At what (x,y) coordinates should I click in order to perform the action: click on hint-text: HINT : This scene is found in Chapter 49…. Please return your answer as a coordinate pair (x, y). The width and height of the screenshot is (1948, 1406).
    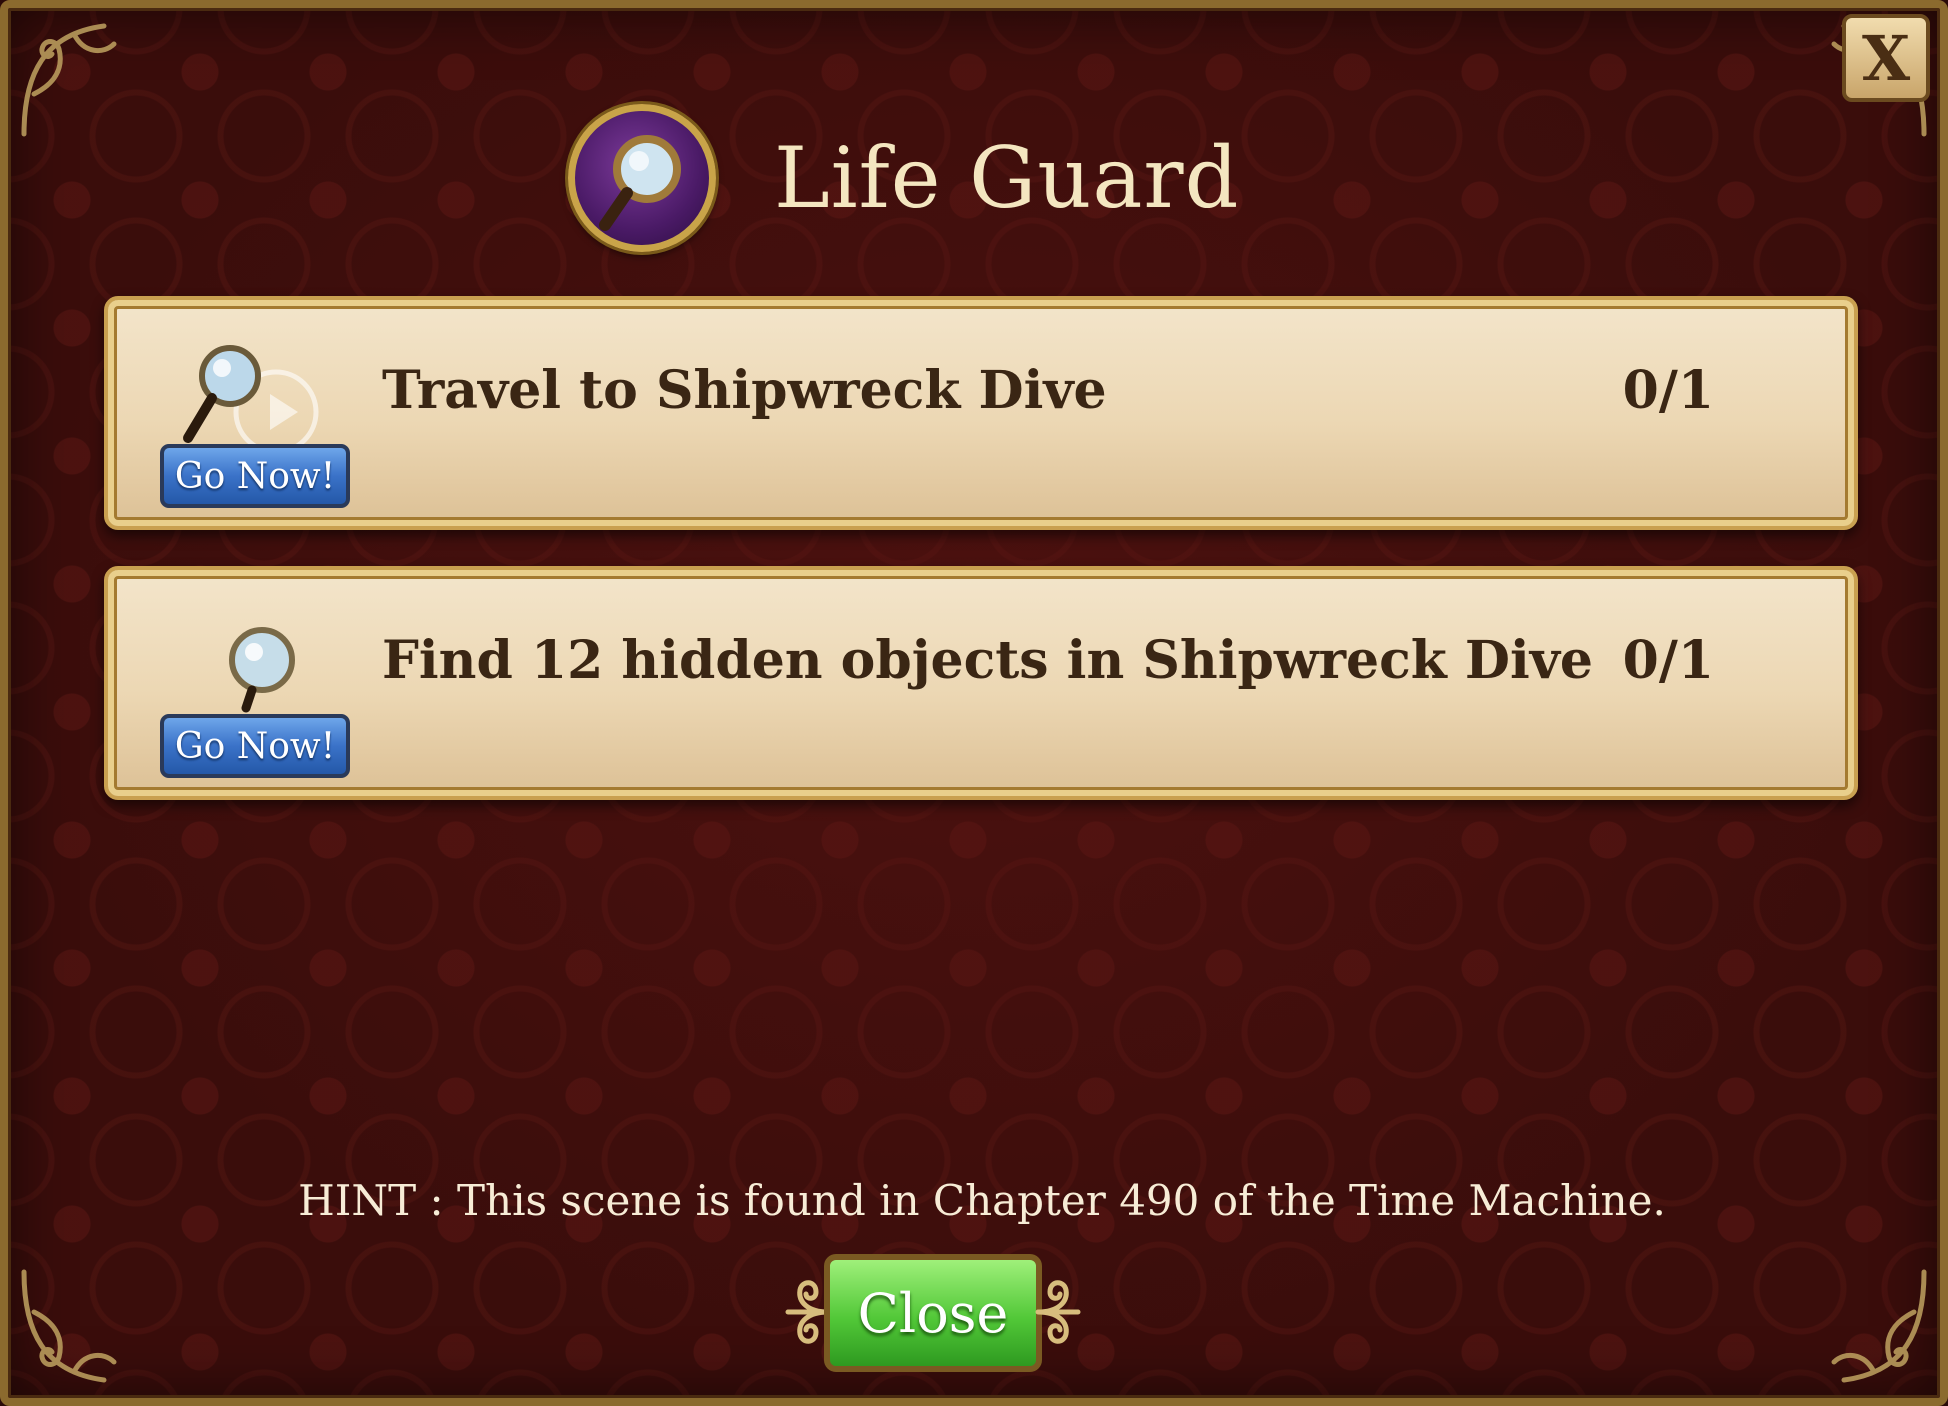
    Looking at the image, I should click on (982, 1200).